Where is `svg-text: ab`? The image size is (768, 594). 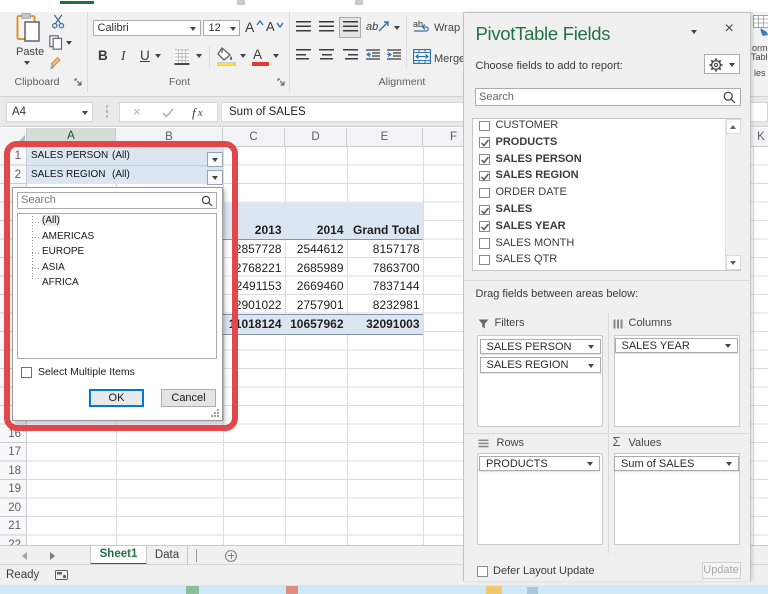
svg-text: ab is located at coordinates (418, 24).